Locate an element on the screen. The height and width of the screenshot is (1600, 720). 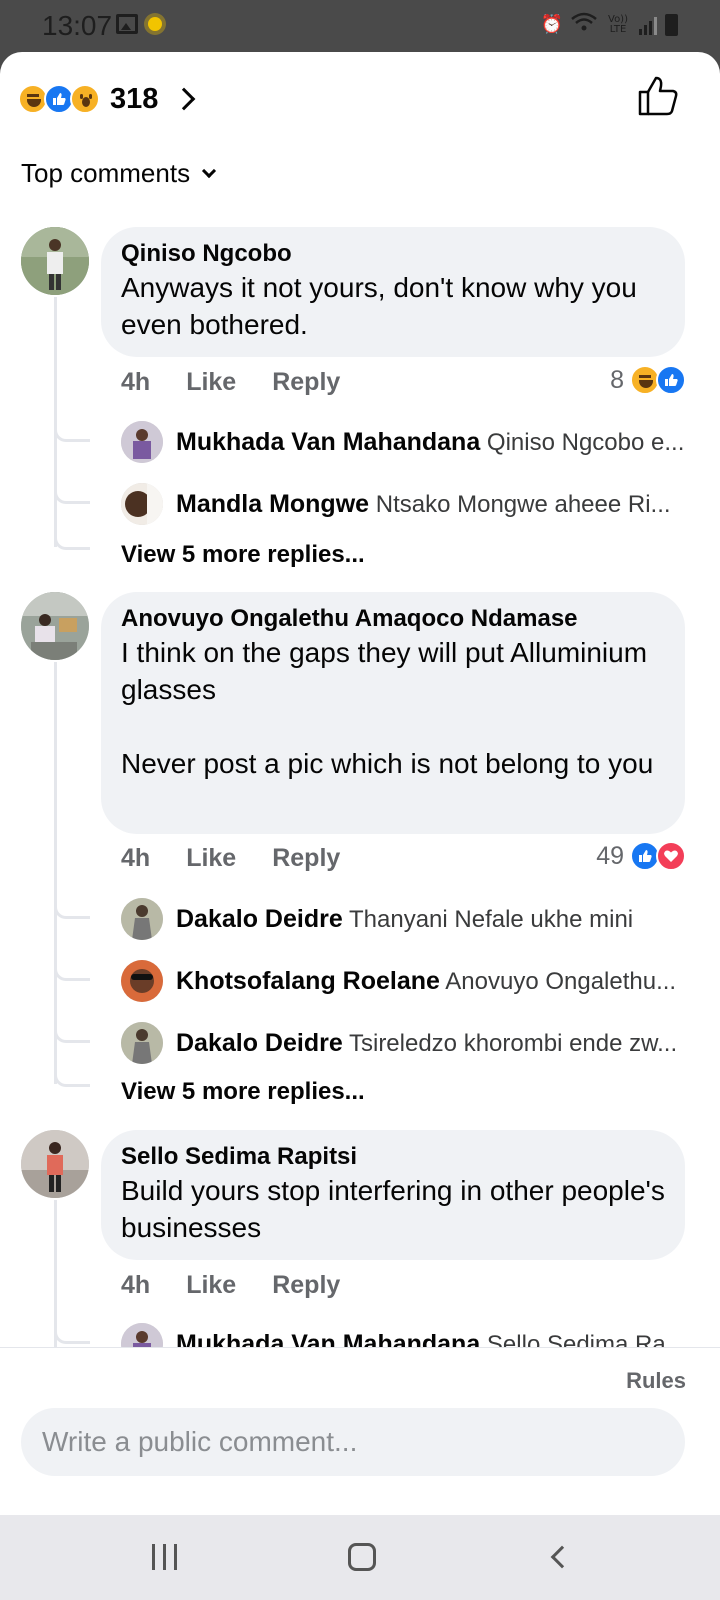
back-icon is located at coordinates (562, 1557).